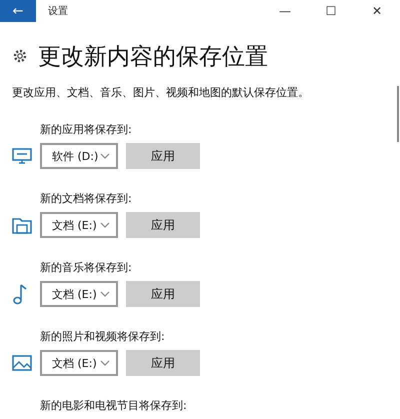 Image resolution: width=400 pixels, height=419 pixels. I want to click on section-label: 新的音乐将保存到:, so click(86, 267).